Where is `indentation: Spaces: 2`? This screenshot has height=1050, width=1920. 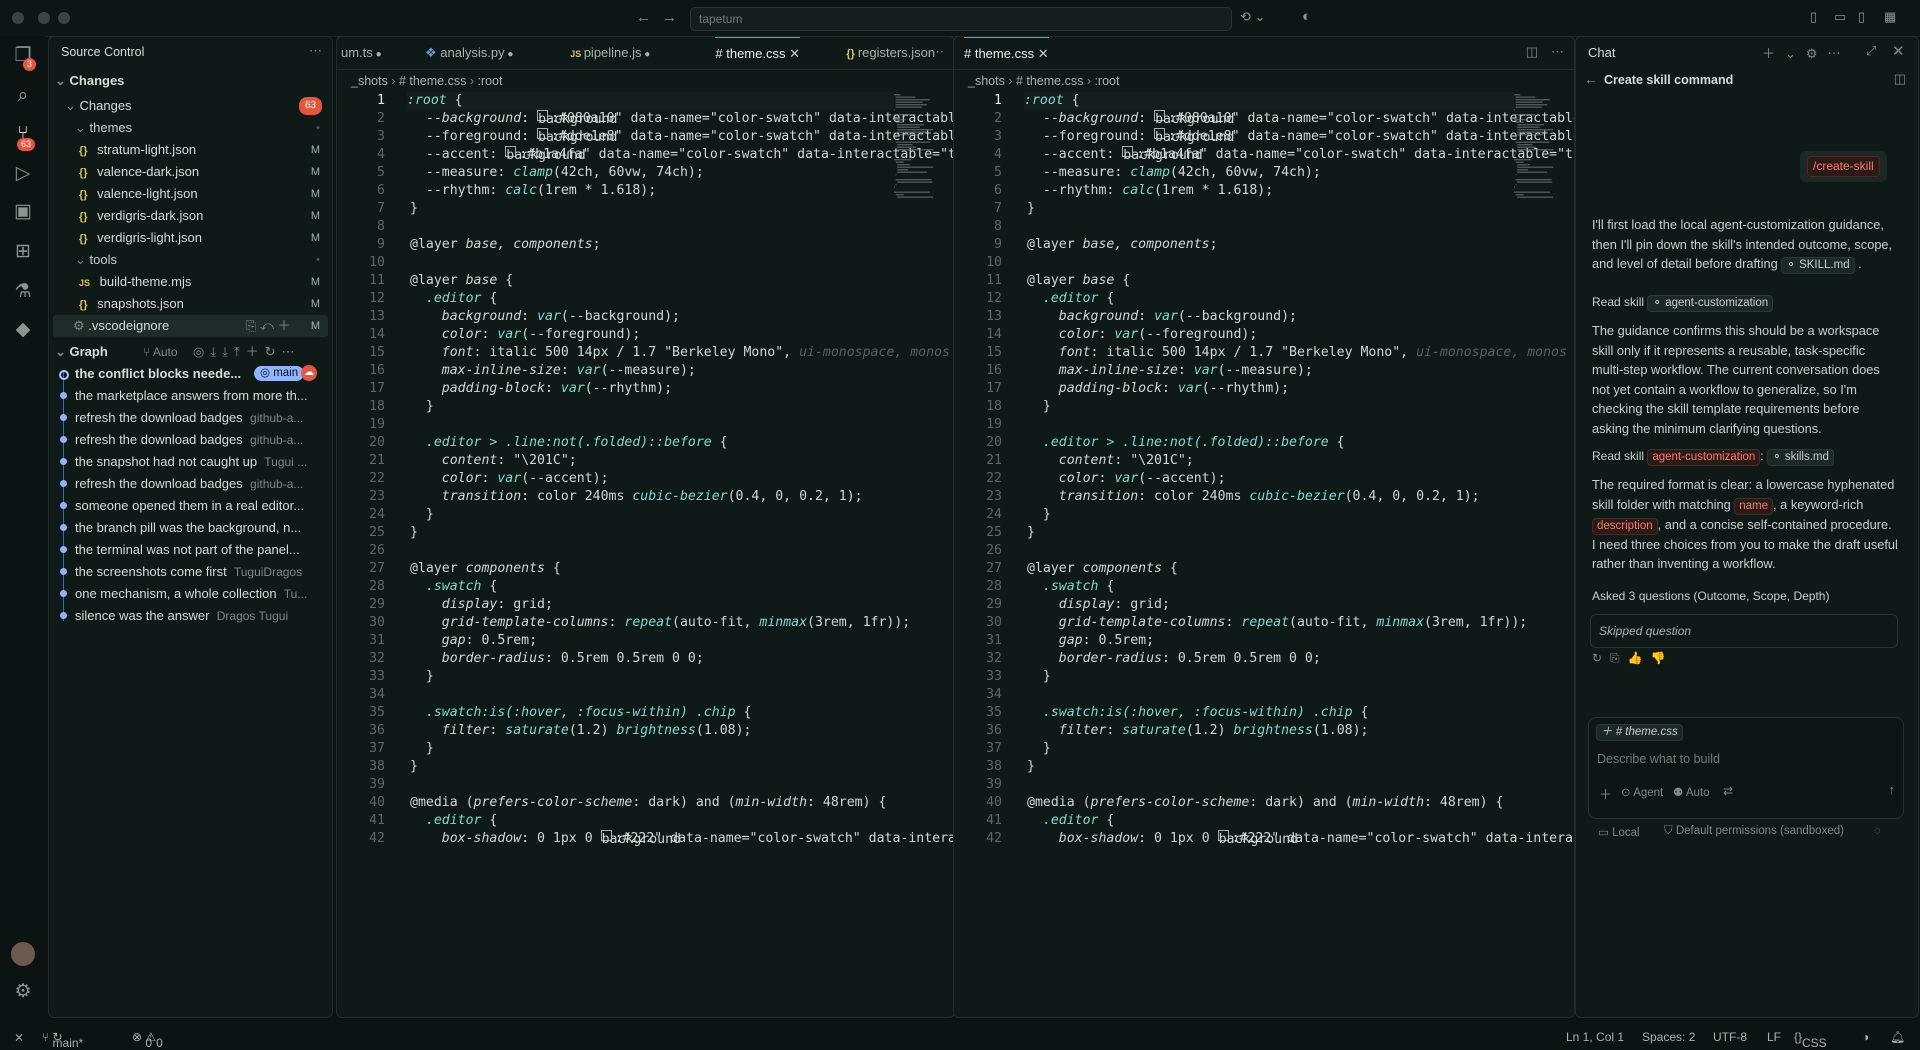 indentation: Spaces: 2 is located at coordinates (1668, 1037).